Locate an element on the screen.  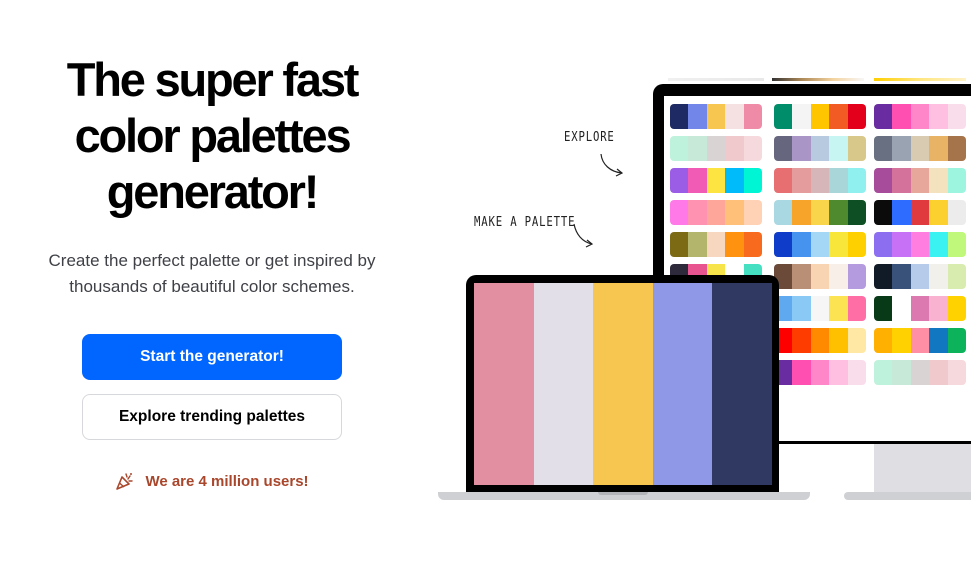
explore-trending-button: Explore trending palettes is located at coordinates (212, 417).